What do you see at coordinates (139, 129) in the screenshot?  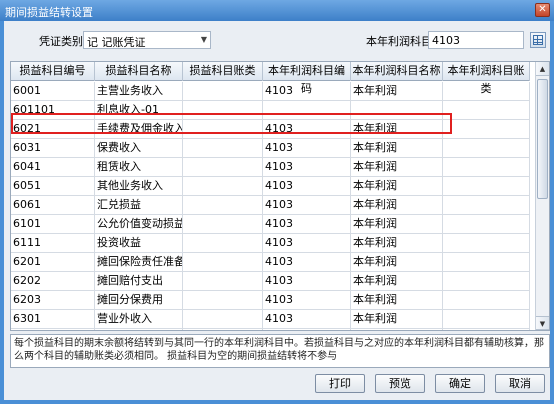 I see `table-cell: 手续费及佣金收入` at bounding box center [139, 129].